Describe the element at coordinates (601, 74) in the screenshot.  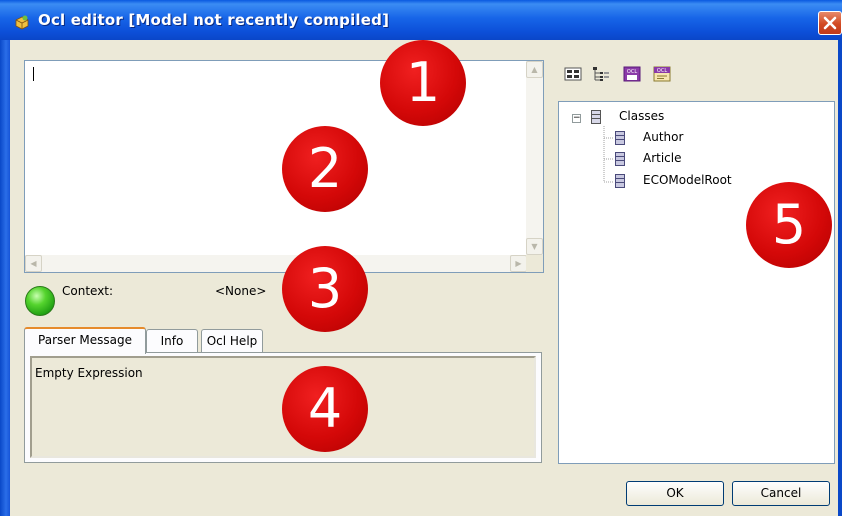
I see `tree-view-icon` at that location.